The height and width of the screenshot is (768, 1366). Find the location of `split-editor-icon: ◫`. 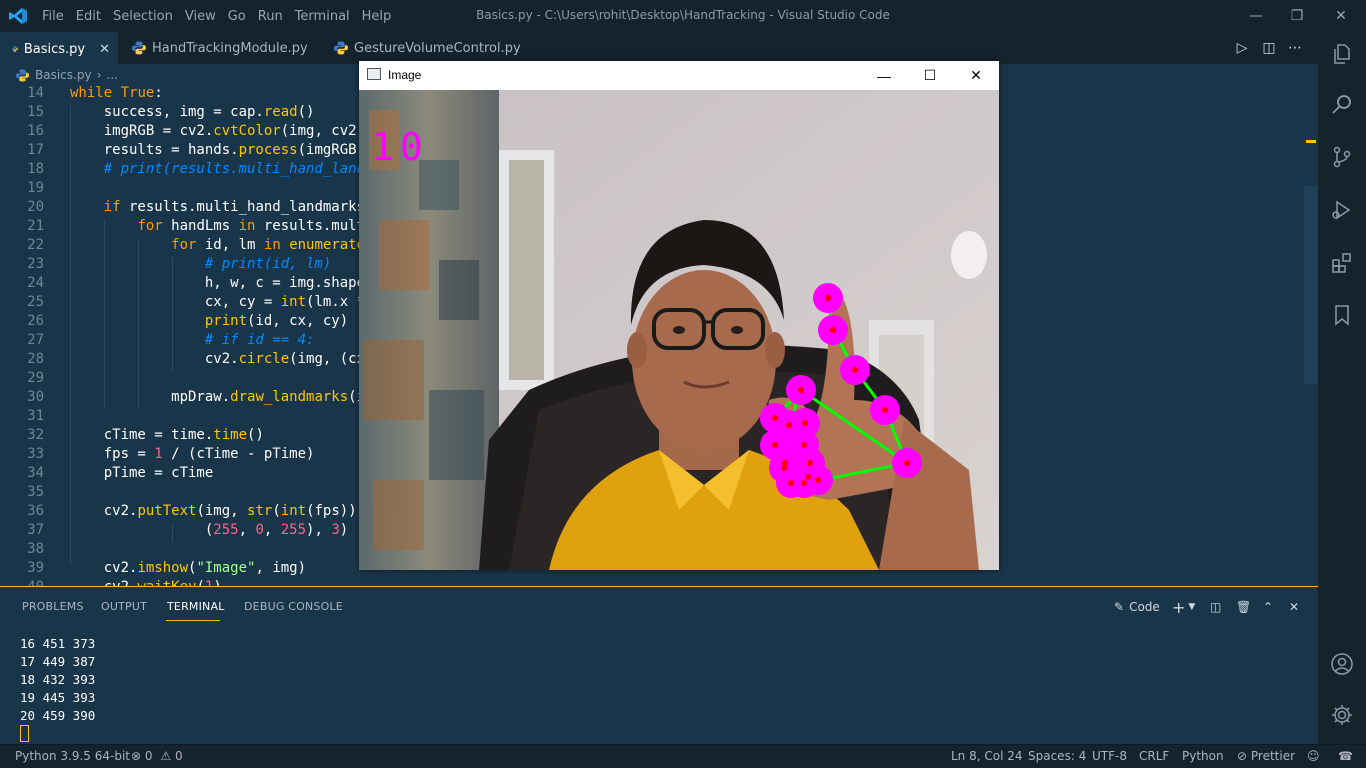

split-editor-icon: ◫ is located at coordinates (1269, 48).